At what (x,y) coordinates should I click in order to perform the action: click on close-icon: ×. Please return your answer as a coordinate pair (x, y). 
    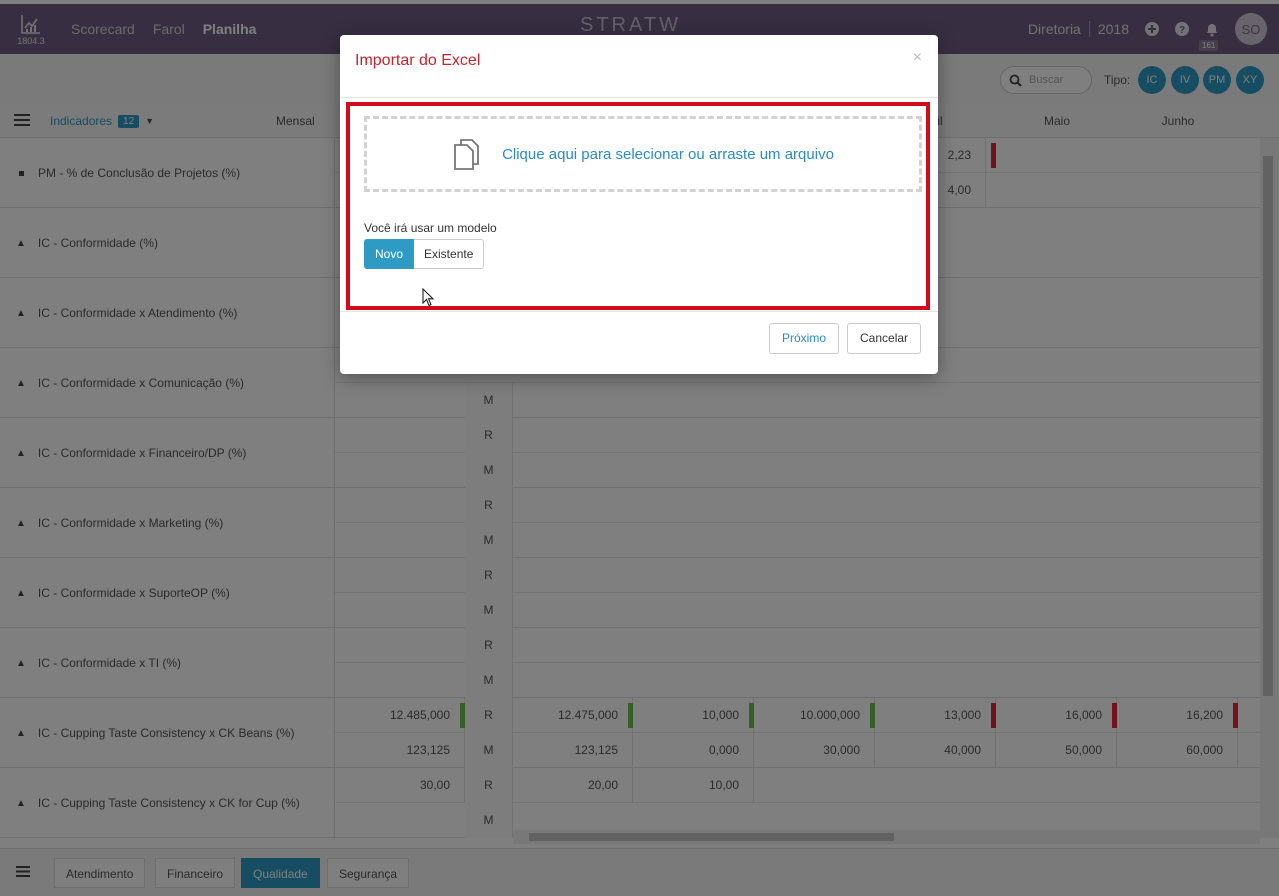
    Looking at the image, I should click on (917, 58).